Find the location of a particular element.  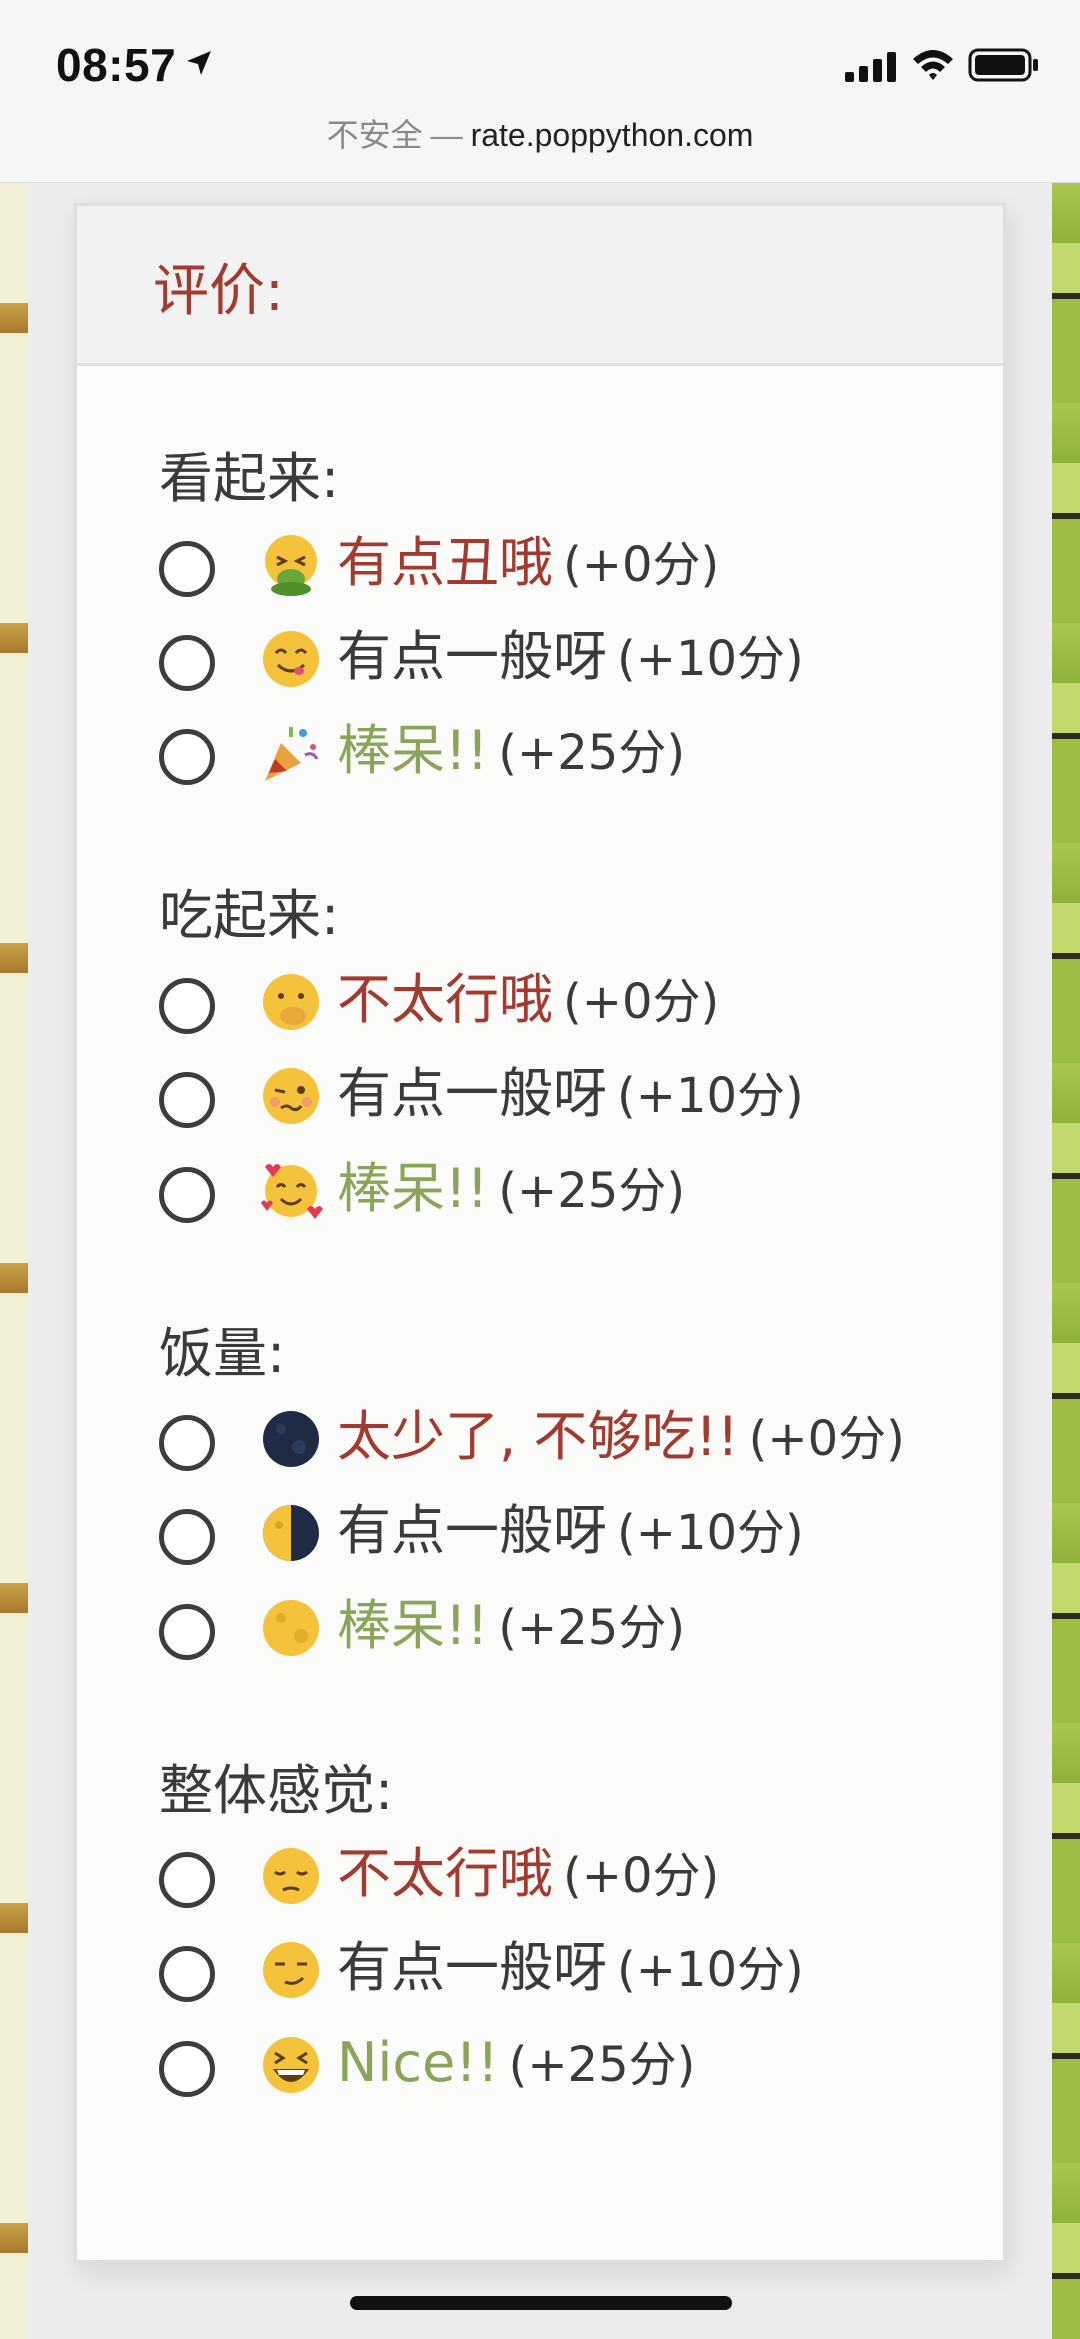

nauseated-face-icon is located at coordinates (291, 565).